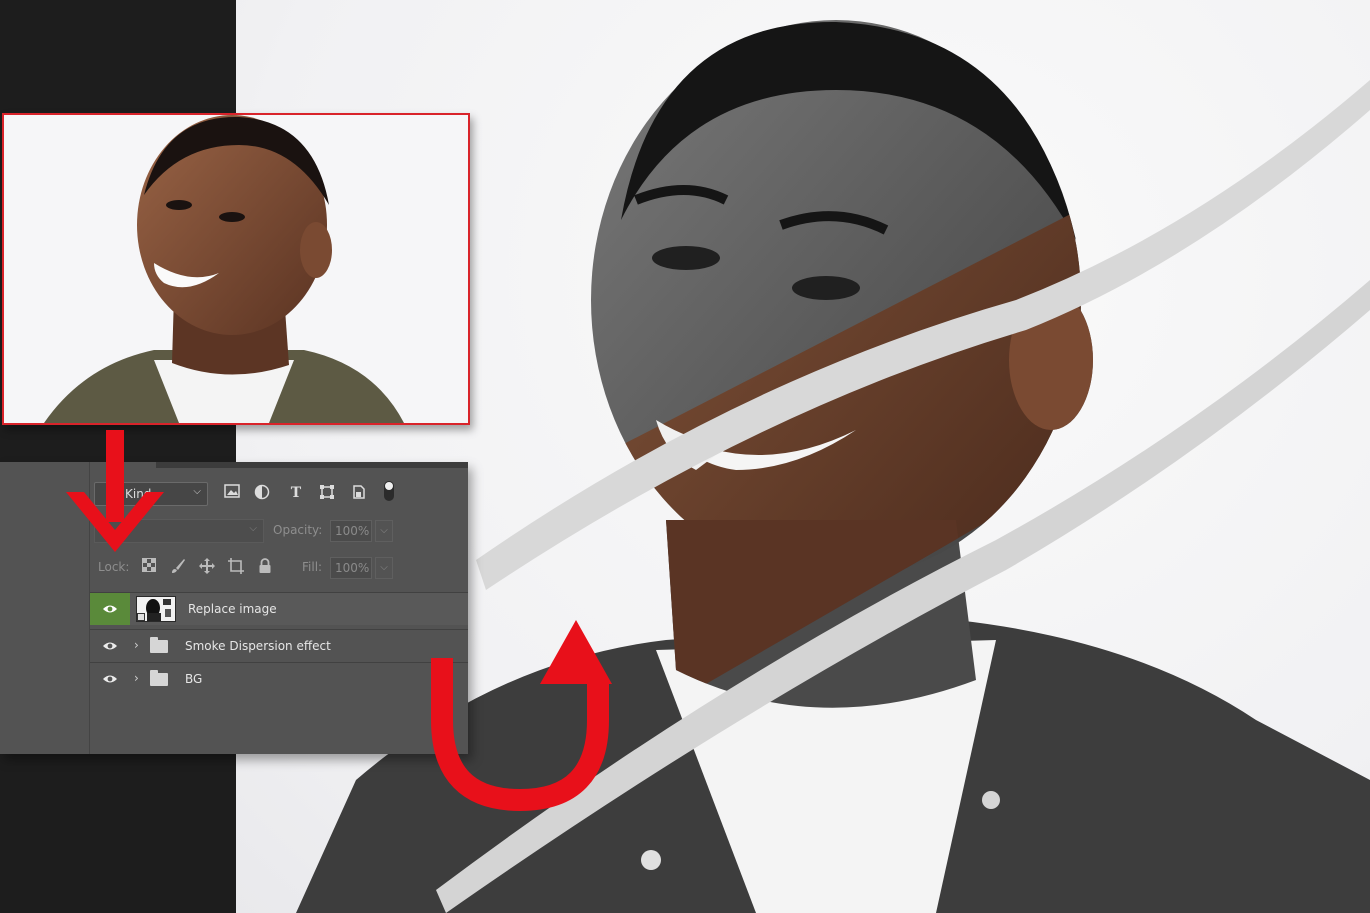 The height and width of the screenshot is (913, 1370). Describe the element at coordinates (156, 609) in the screenshot. I see `layer-thumbnail` at that location.